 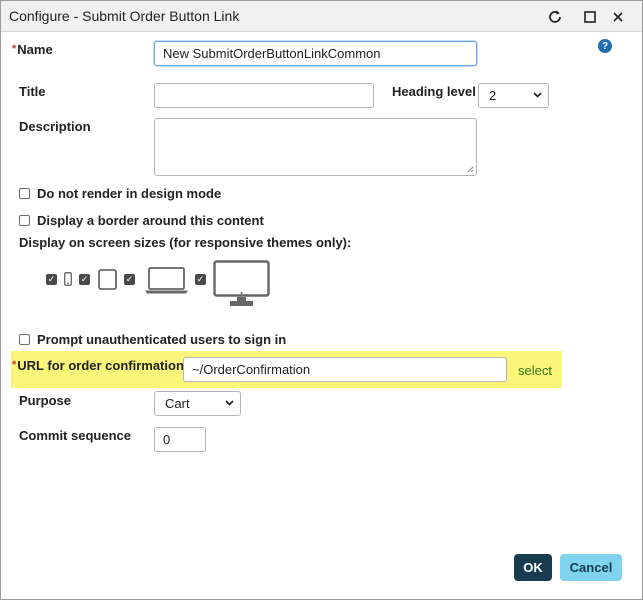 I want to click on select-link: select, so click(x=535, y=370).